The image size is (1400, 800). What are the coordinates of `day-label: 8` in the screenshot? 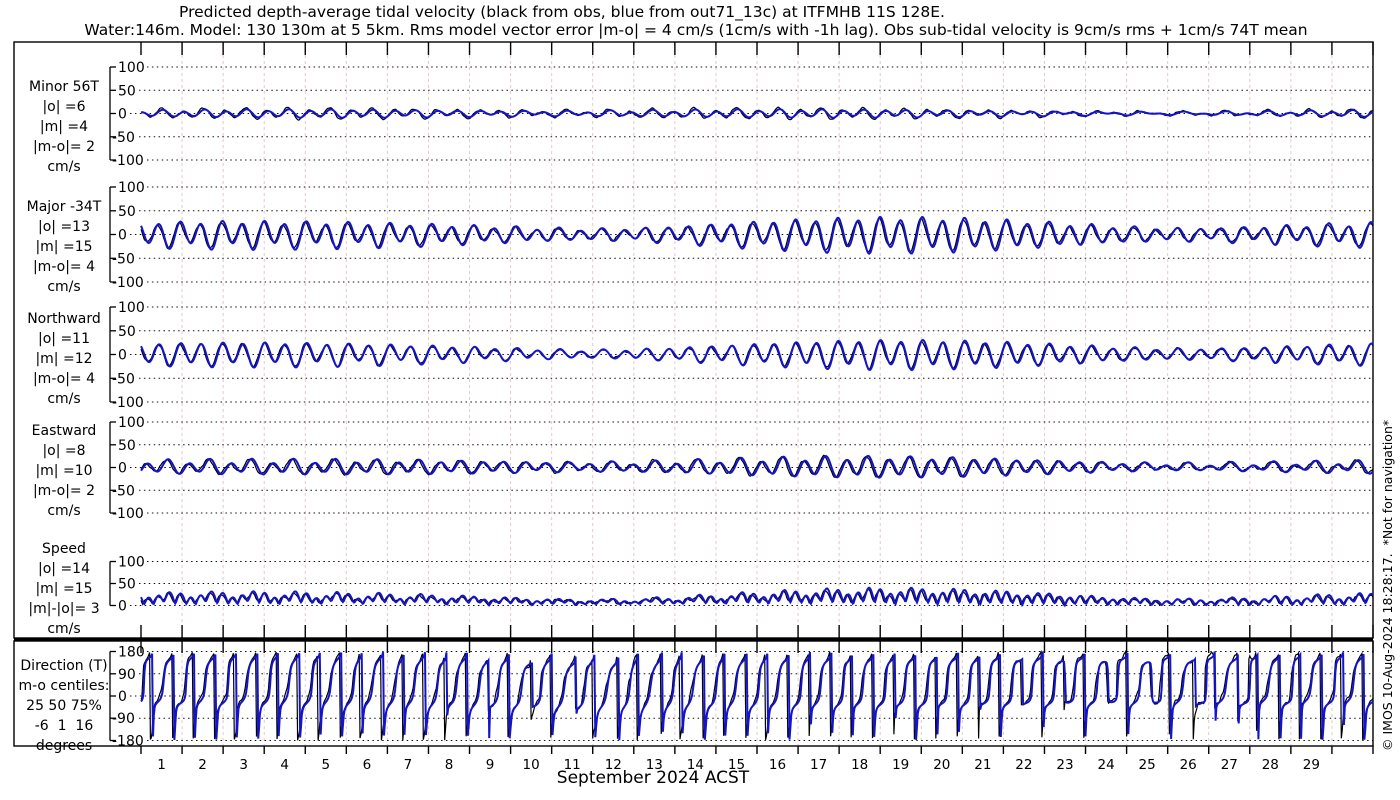 It's located at (449, 765).